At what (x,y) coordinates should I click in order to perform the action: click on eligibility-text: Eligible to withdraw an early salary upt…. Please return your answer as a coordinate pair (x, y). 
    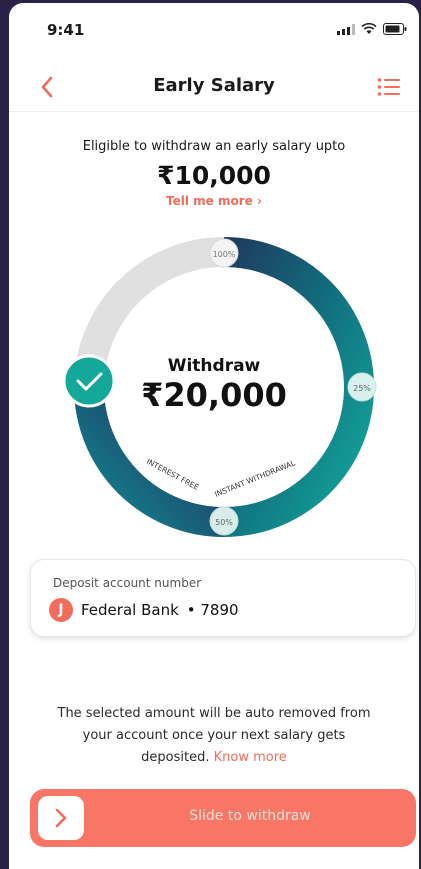
    Looking at the image, I should click on (214, 146).